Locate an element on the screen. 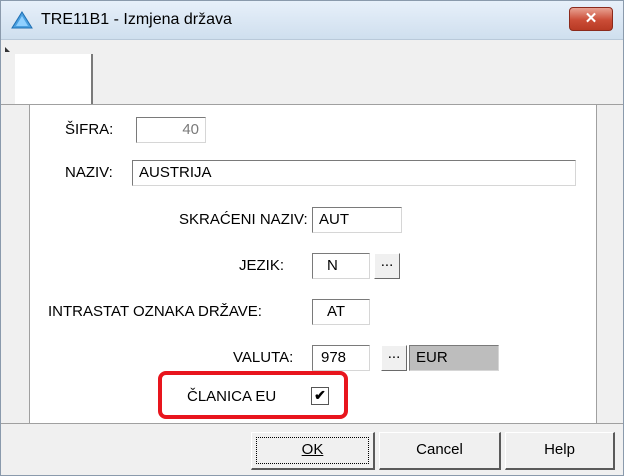 Image resolution: width=624 pixels, height=476 pixels. clanica-eu-label: ČLANICA EU is located at coordinates (232, 396).